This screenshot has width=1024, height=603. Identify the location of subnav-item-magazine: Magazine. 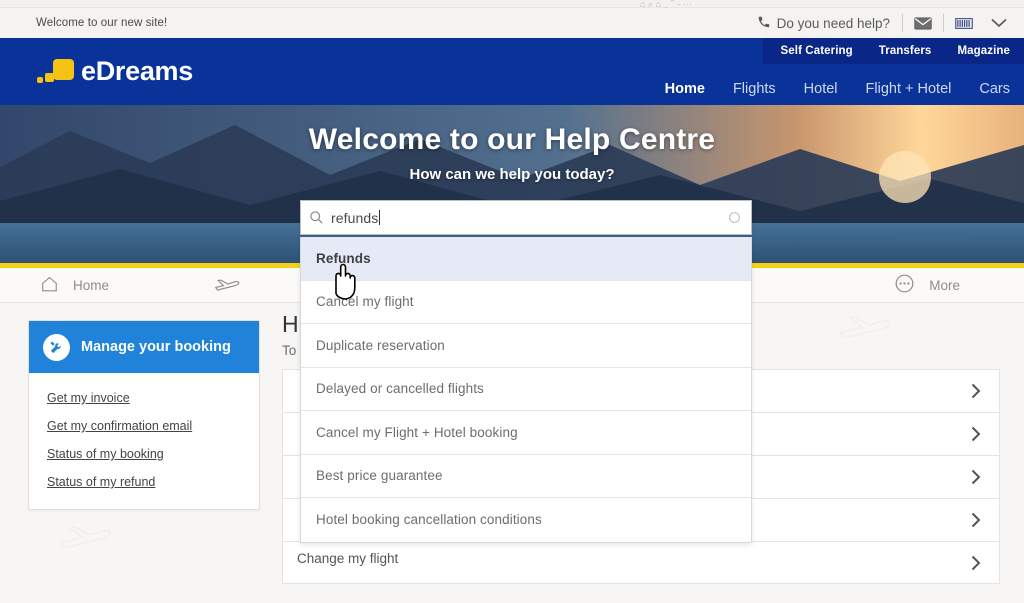
(983, 51).